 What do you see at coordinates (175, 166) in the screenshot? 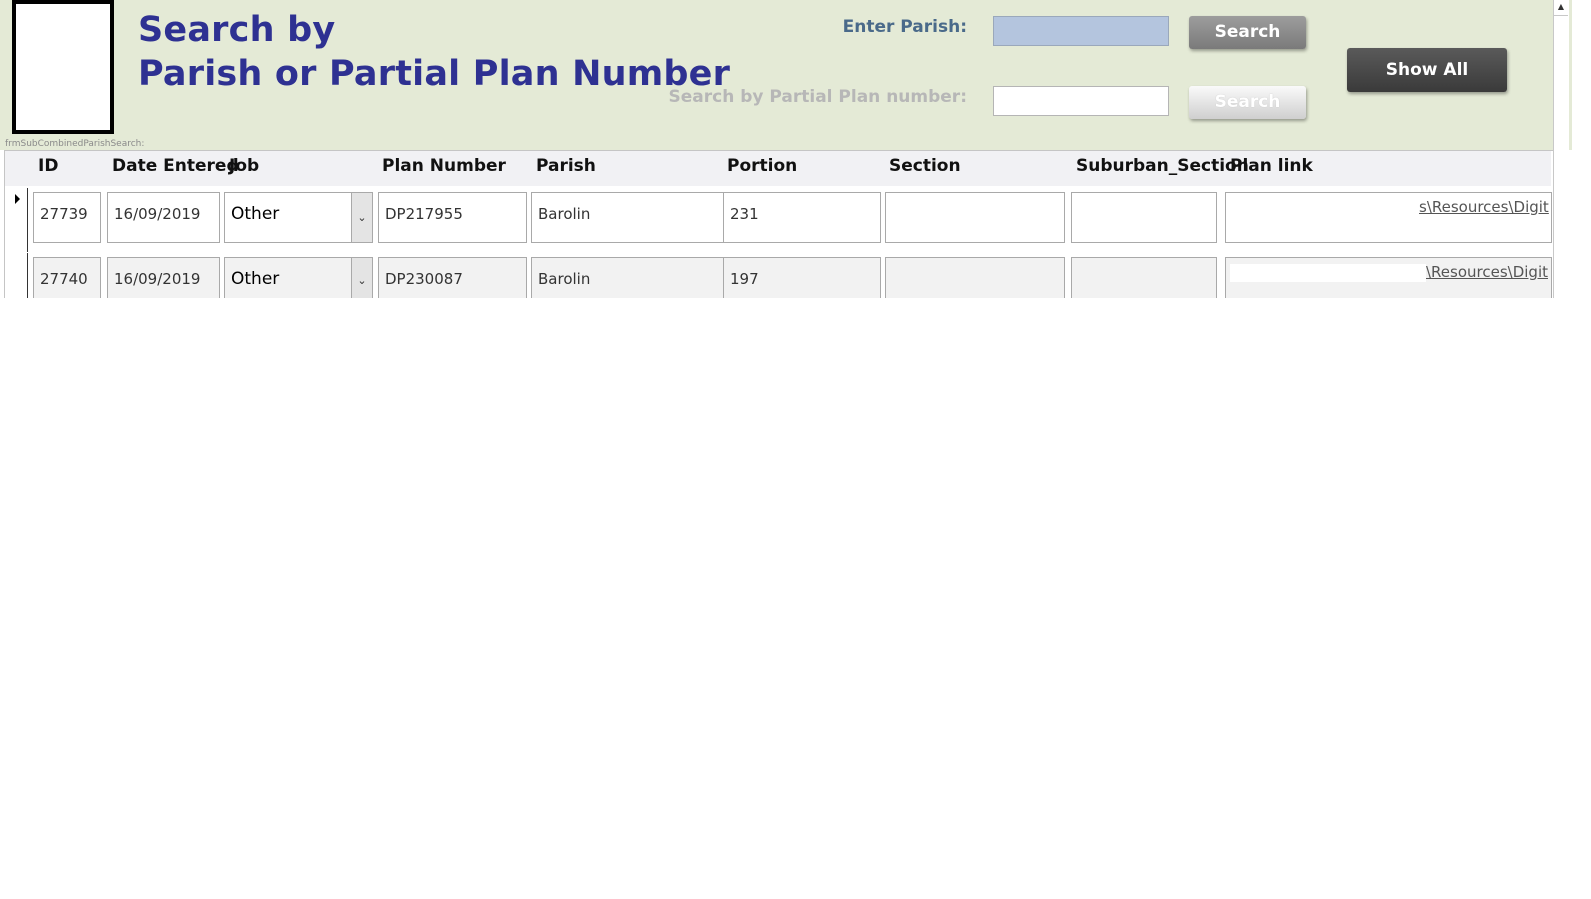
I see `column-header-date-entered: Date Entered` at bounding box center [175, 166].